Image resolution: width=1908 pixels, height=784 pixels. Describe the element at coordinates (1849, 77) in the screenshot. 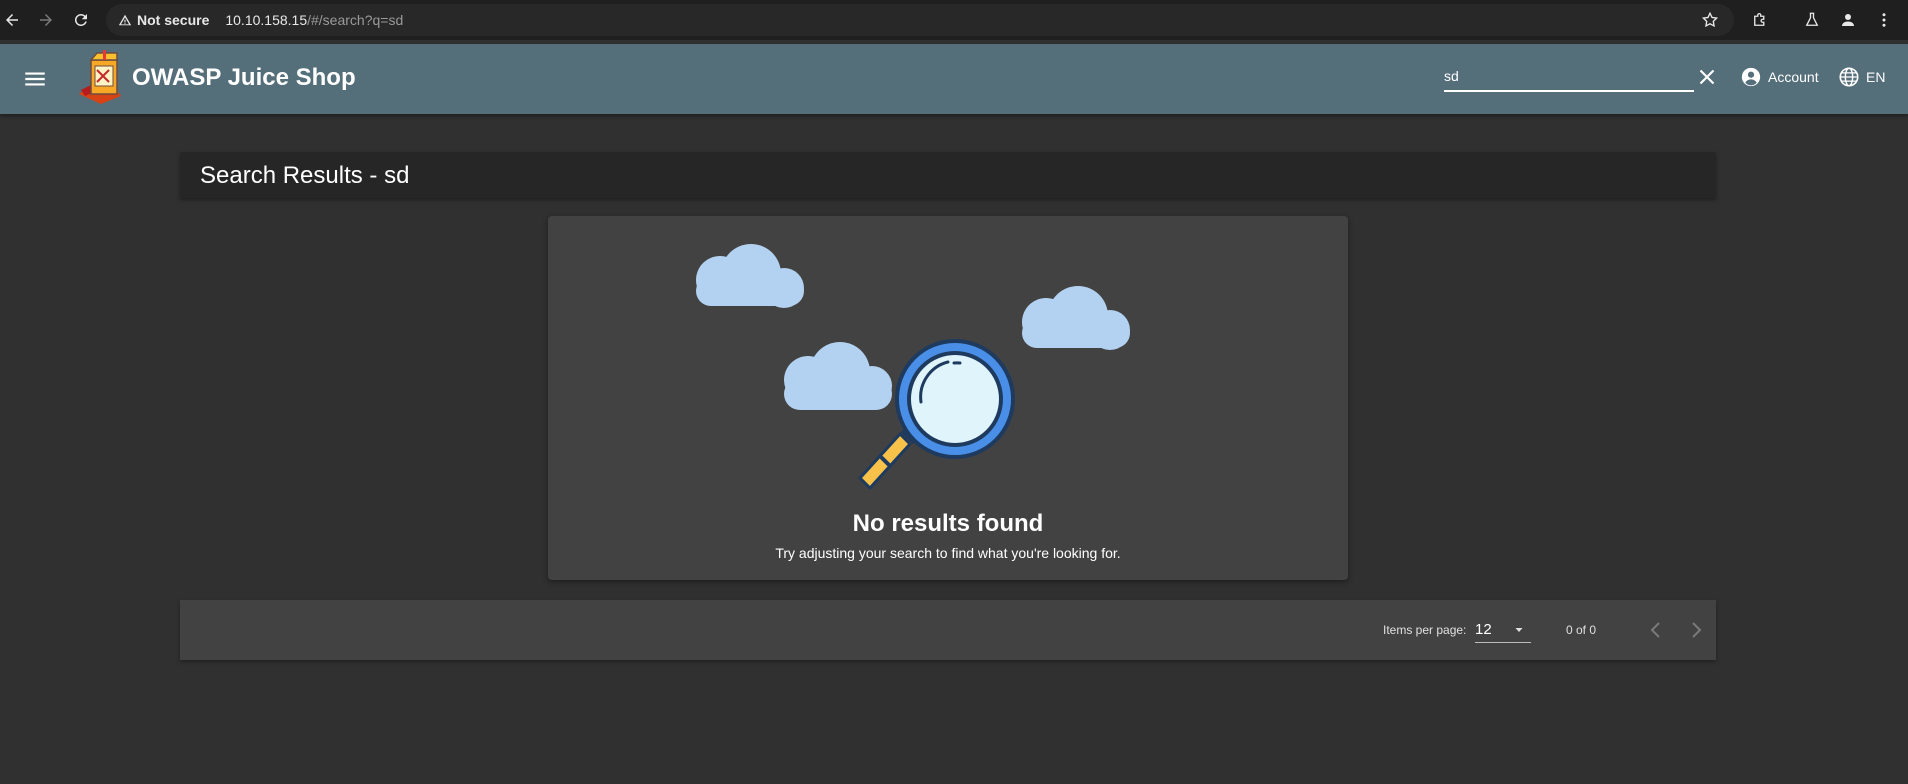

I see `globe-icon` at that location.